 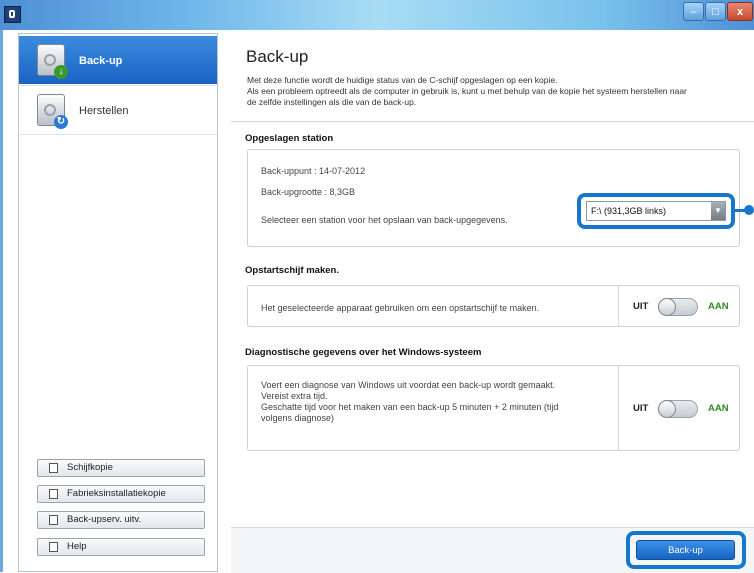 What do you see at coordinates (53, 468) in the screenshot?
I see `disk-copy-icon` at bounding box center [53, 468].